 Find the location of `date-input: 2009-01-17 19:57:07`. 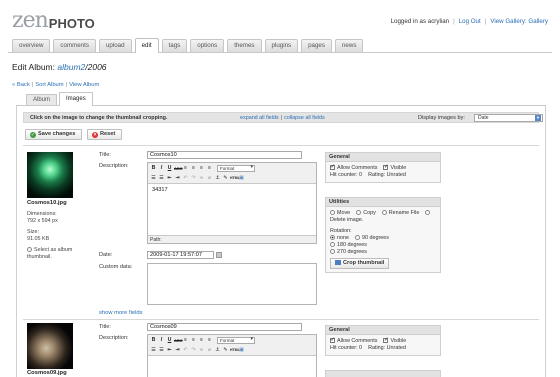

date-input: 2009-01-17 19:57:07 is located at coordinates (184, 255).